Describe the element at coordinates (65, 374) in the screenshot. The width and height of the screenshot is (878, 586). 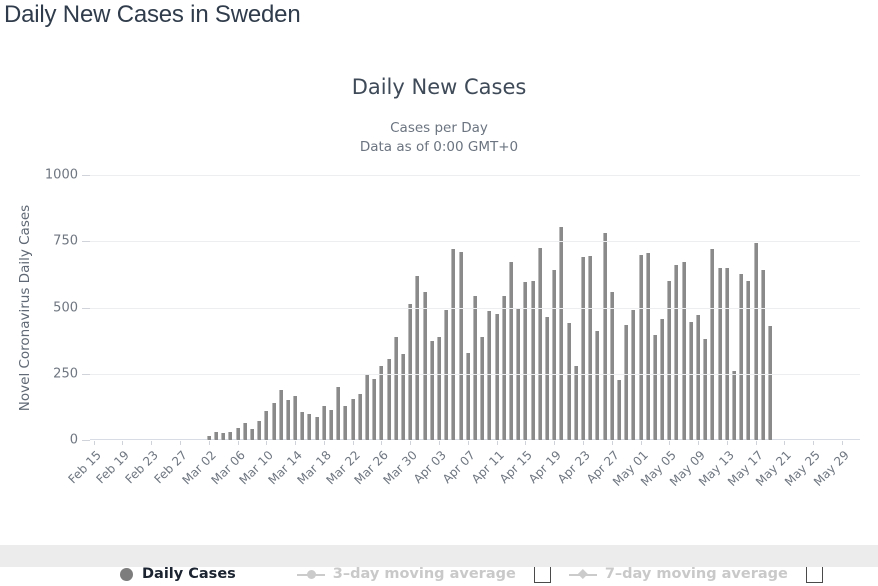
I see `y-tick-label: 250` at that location.